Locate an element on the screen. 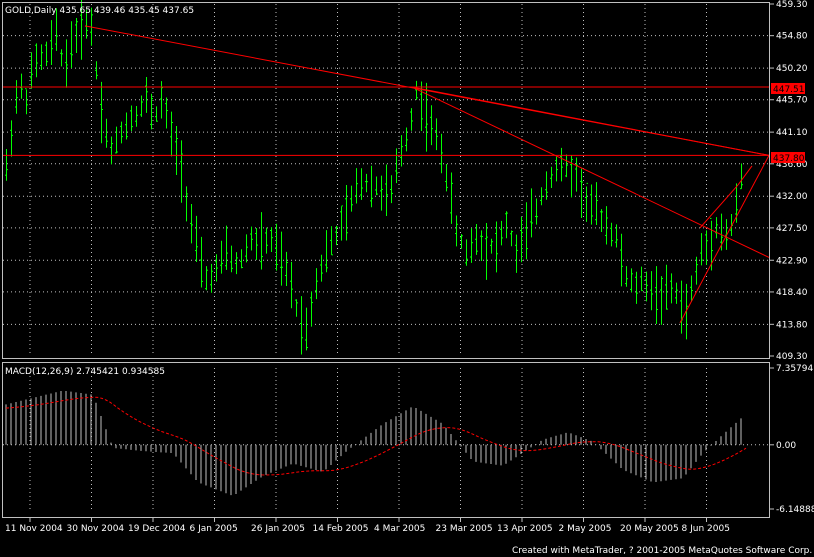  level-tag-lower-label: 437.80 is located at coordinates (789, 159).